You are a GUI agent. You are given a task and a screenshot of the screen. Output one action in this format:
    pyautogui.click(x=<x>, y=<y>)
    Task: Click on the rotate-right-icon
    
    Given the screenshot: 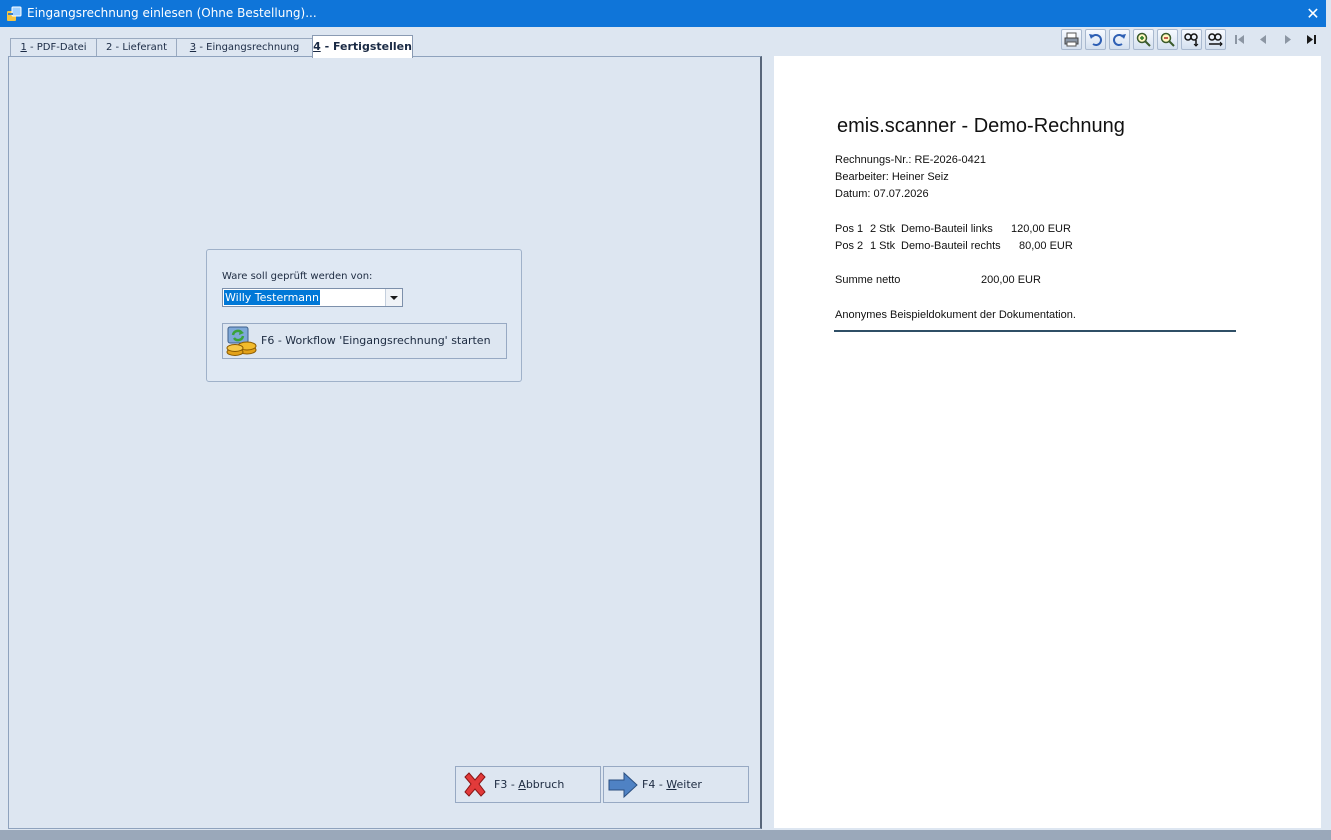 What is the action you would take?
    pyautogui.click(x=1119, y=40)
    